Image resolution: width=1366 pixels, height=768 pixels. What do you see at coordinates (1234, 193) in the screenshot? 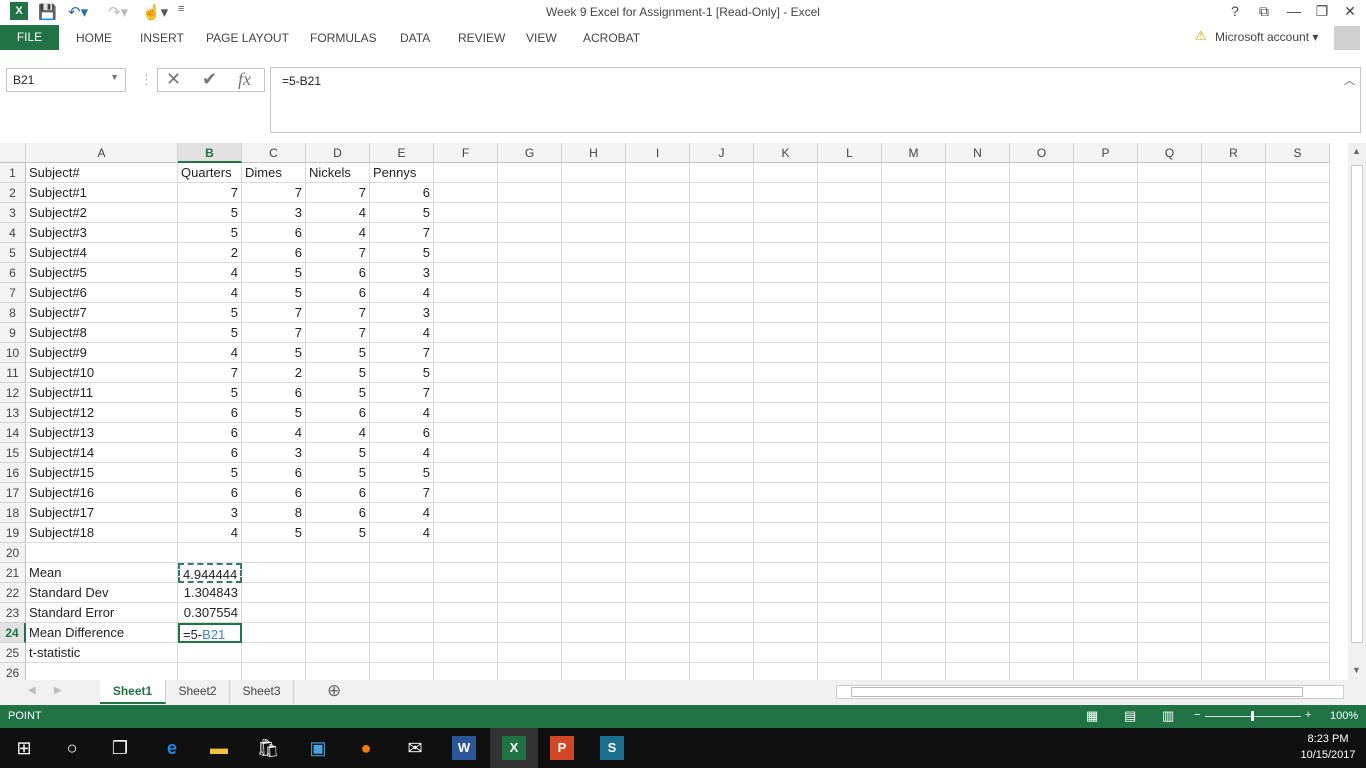
I see `cell-r2` at bounding box center [1234, 193].